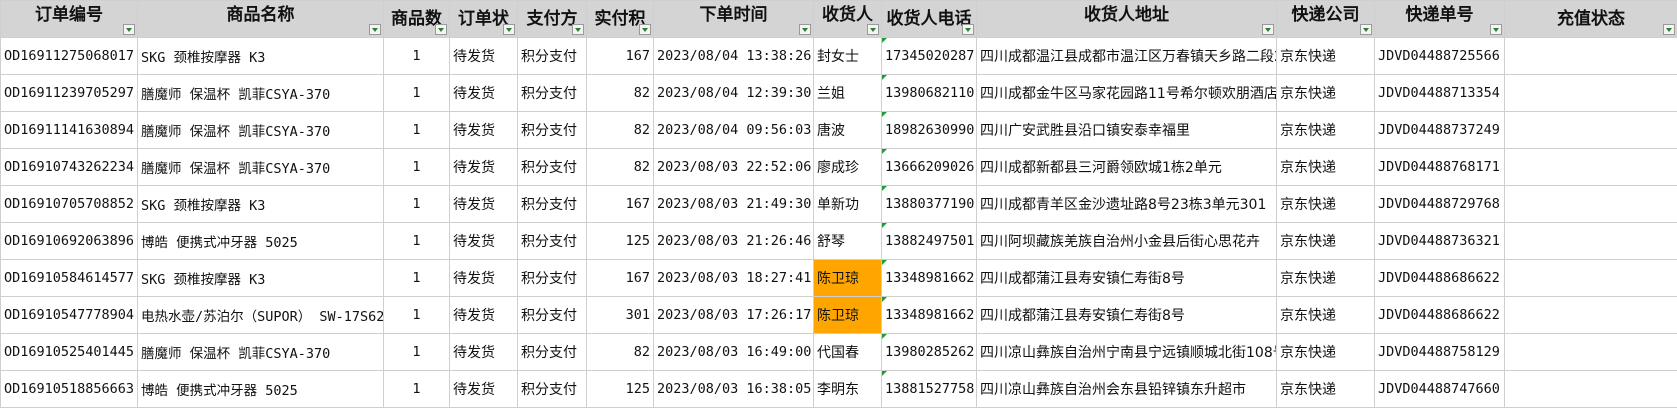 The image size is (1677, 408). I want to click on cell-recipient: 廖成珍, so click(847, 167).